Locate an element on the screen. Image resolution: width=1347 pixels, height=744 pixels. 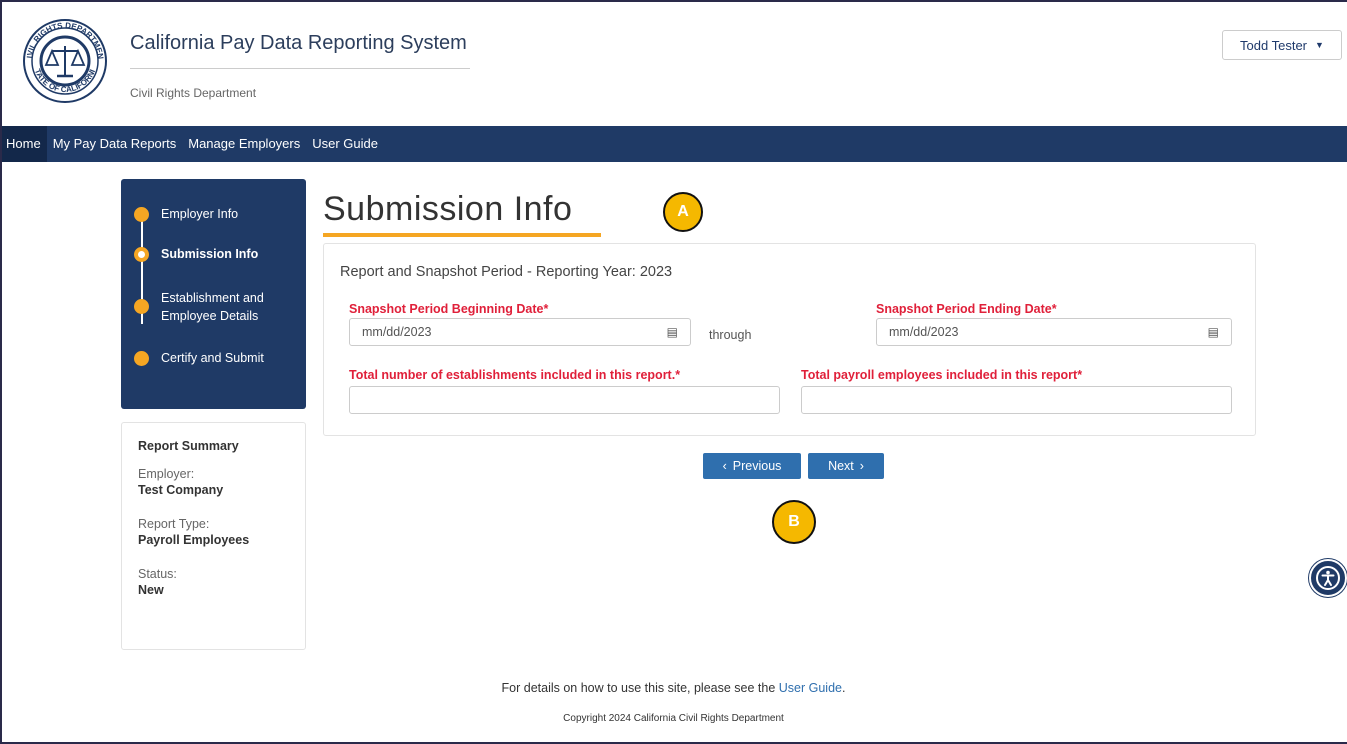
accessibility-icon is located at coordinates (1328, 578).